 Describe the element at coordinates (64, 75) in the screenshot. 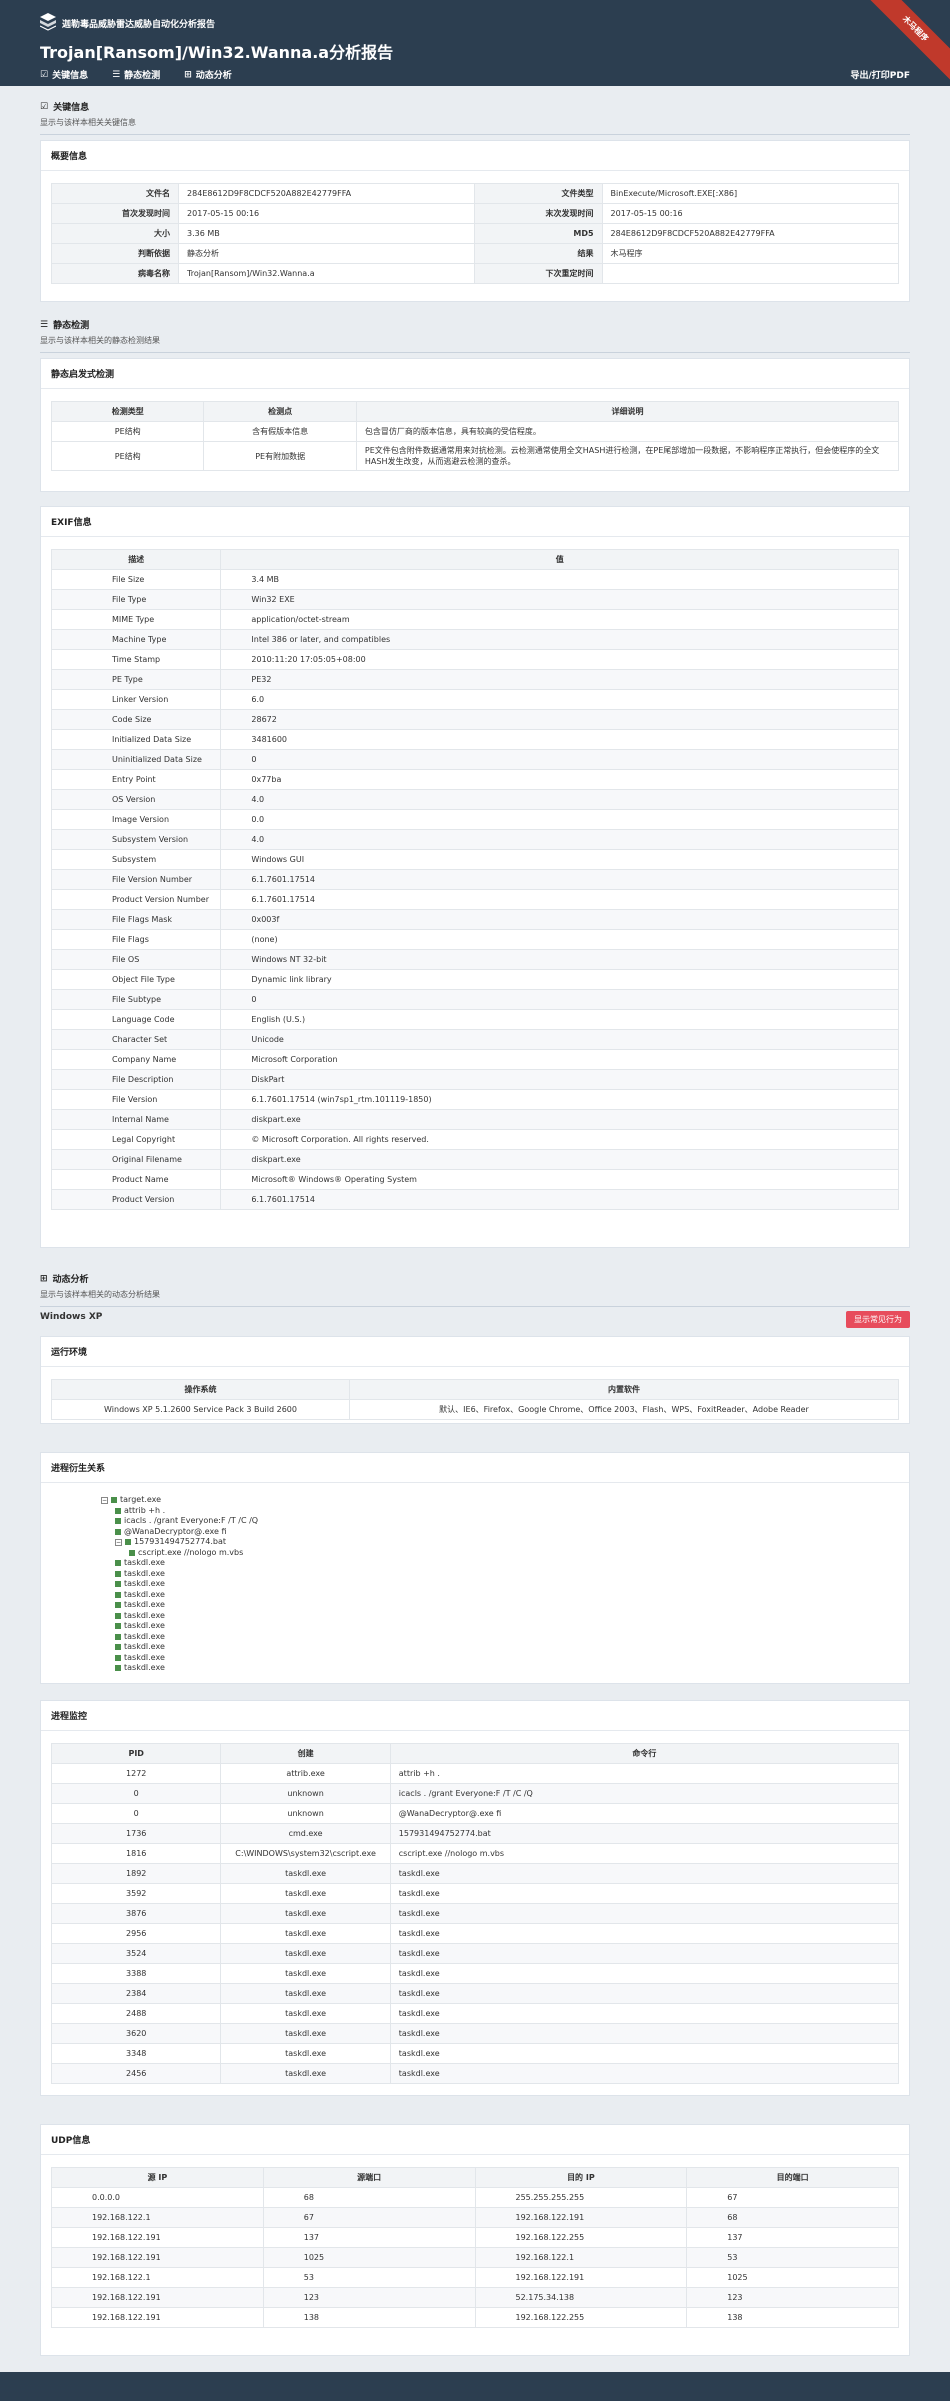

I see `nav-key-info: ☑ 关键信息` at that location.